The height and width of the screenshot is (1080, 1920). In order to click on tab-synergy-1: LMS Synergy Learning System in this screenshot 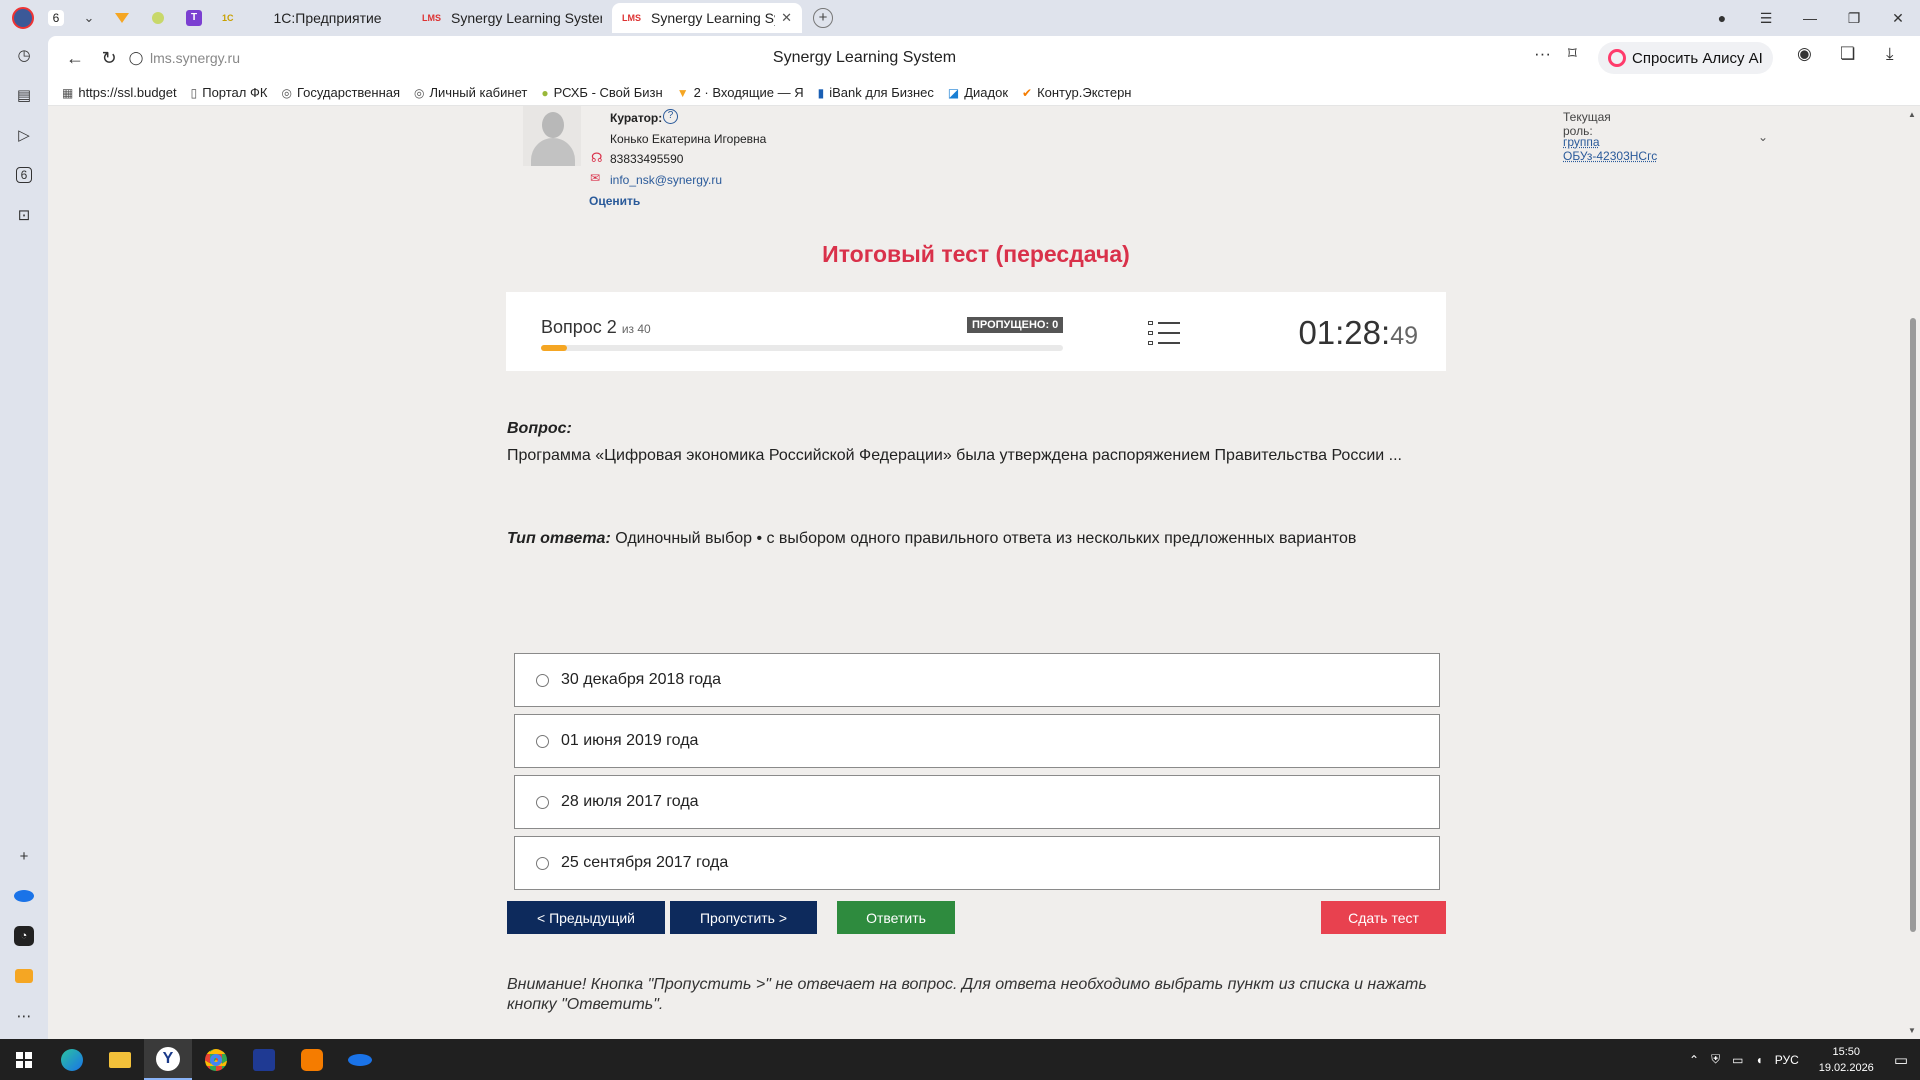, I will do `click(512, 18)`.